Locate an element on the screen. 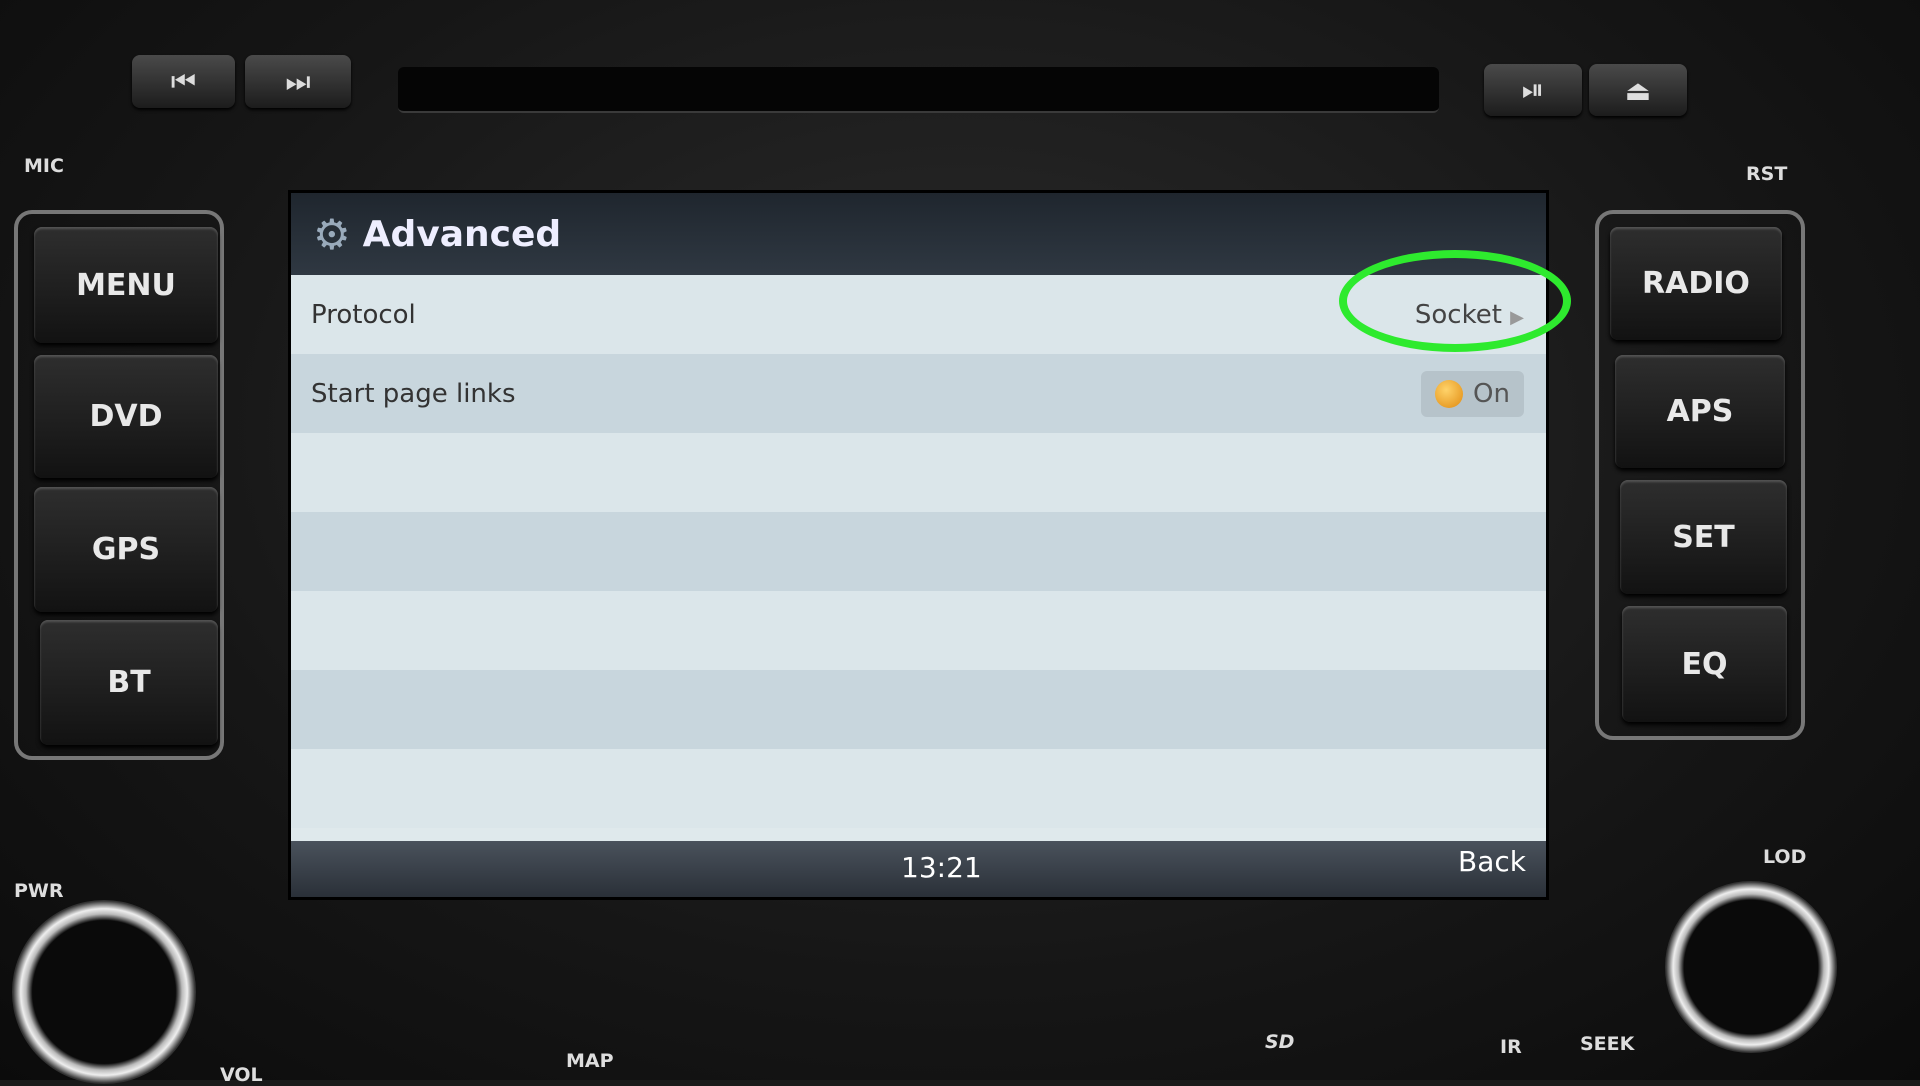  page-title: Advanced is located at coordinates (462, 234).